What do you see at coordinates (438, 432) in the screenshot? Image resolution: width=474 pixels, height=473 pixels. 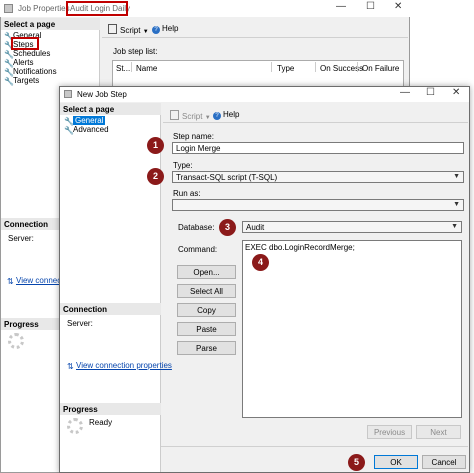 I see `next-button: Next` at bounding box center [438, 432].